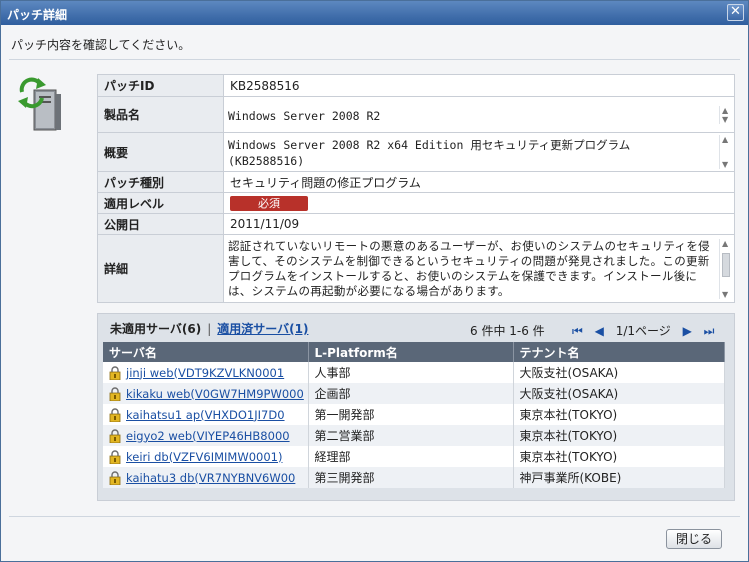  What do you see at coordinates (577, 331) in the screenshot?
I see `first-page-icon: ⏮` at bounding box center [577, 331].